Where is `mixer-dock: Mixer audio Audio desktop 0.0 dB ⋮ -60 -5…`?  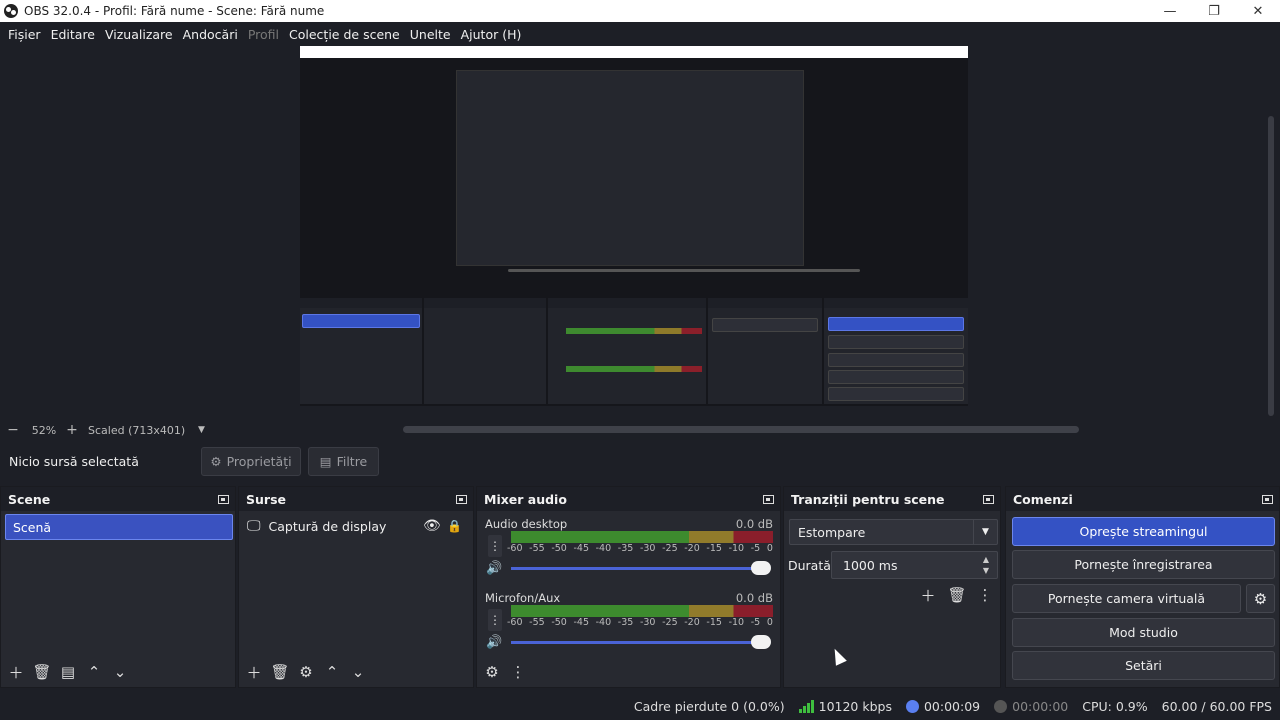
mixer-dock: Mixer audio Audio desktop 0.0 dB ⋮ -60 -5… is located at coordinates (628, 587).